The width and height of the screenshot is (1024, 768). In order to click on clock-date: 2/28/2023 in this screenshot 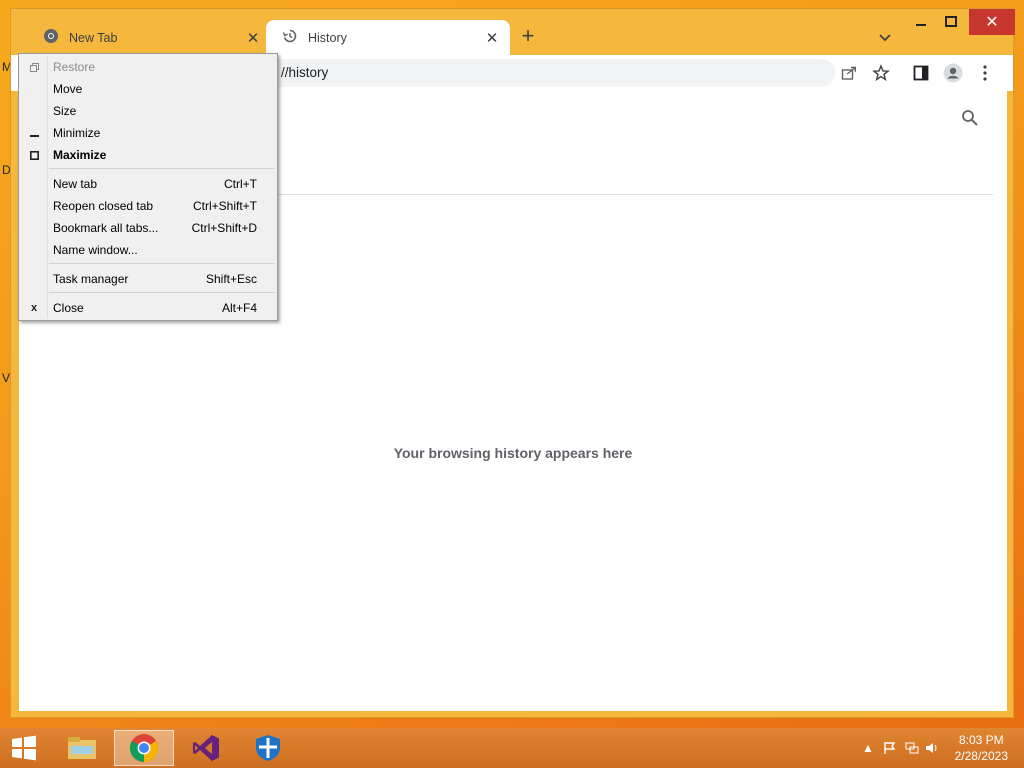, I will do `click(981, 756)`.